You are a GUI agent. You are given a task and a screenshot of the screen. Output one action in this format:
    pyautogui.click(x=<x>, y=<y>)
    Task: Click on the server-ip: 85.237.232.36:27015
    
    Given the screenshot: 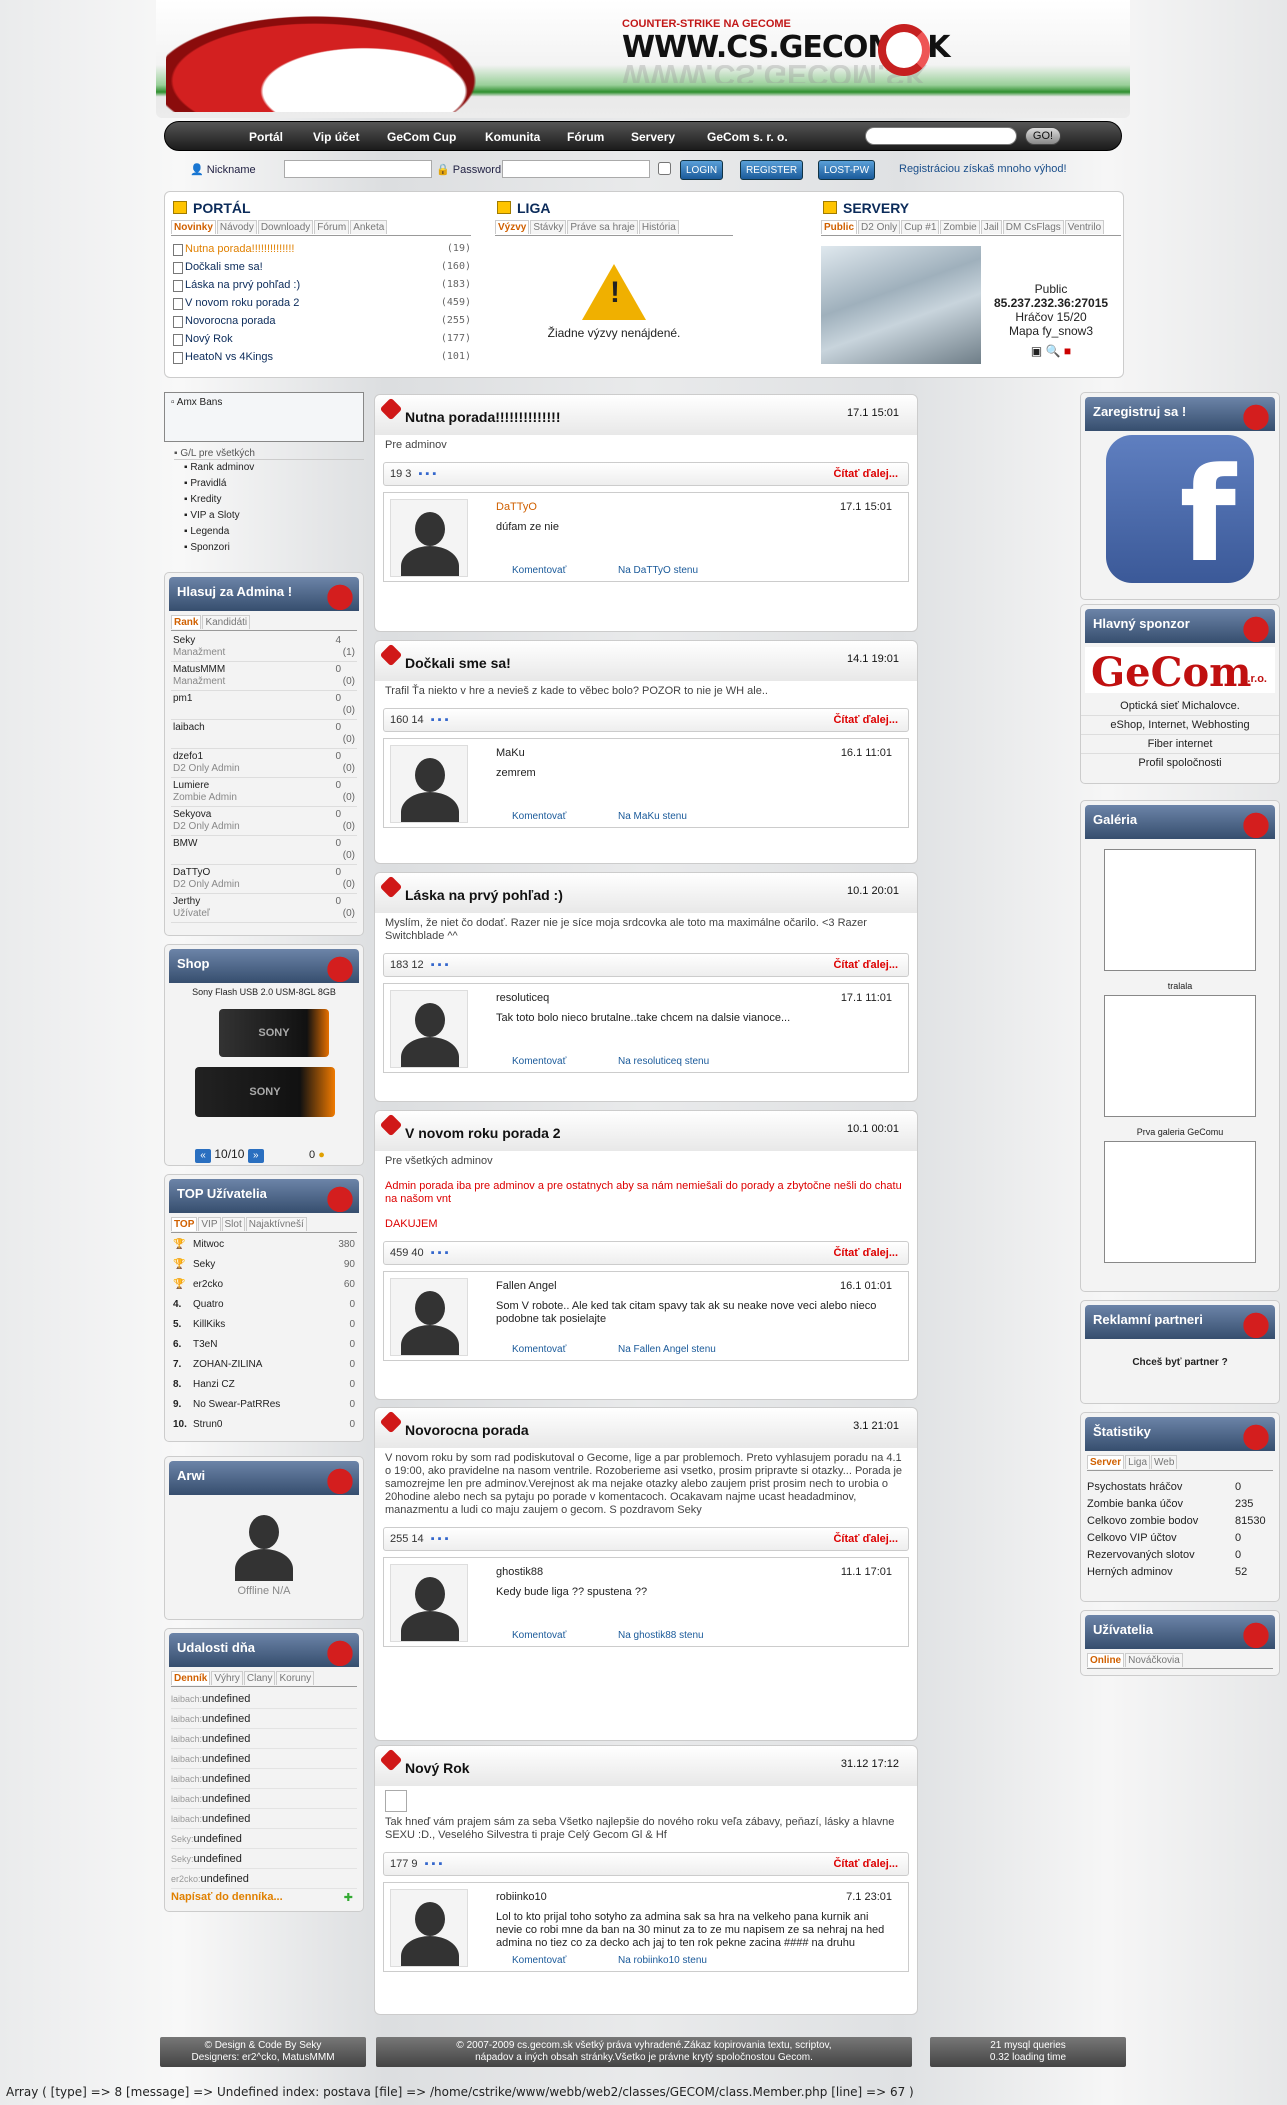 What is the action you would take?
    pyautogui.click(x=1051, y=303)
    